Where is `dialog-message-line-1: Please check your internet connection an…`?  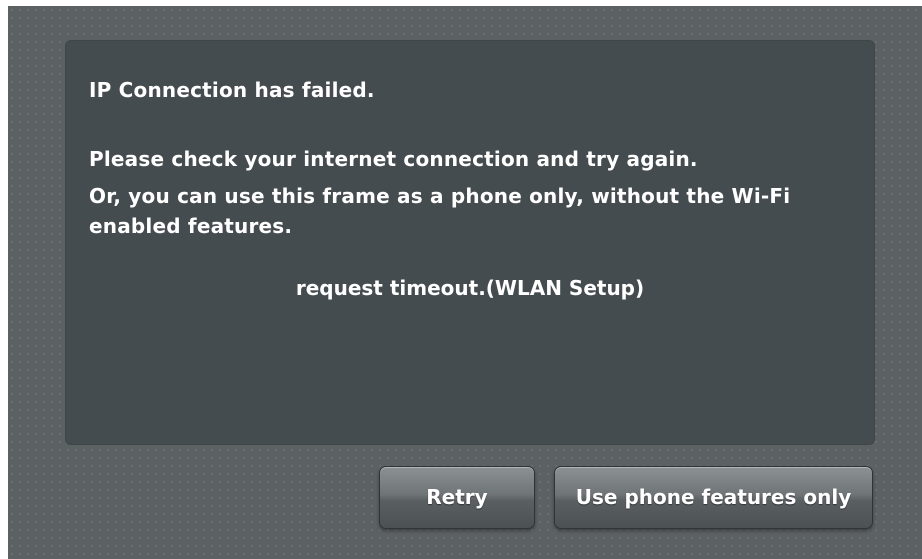 dialog-message-line-1: Please check your internet connection an… is located at coordinates (393, 159).